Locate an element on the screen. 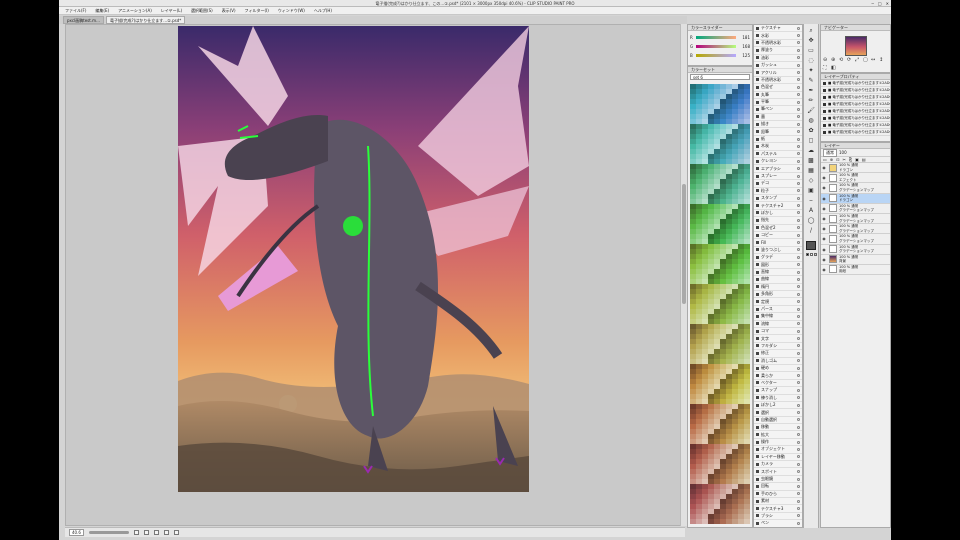 This screenshot has width=960, height=540. scrollbar-thumb is located at coordinates (684, 244).